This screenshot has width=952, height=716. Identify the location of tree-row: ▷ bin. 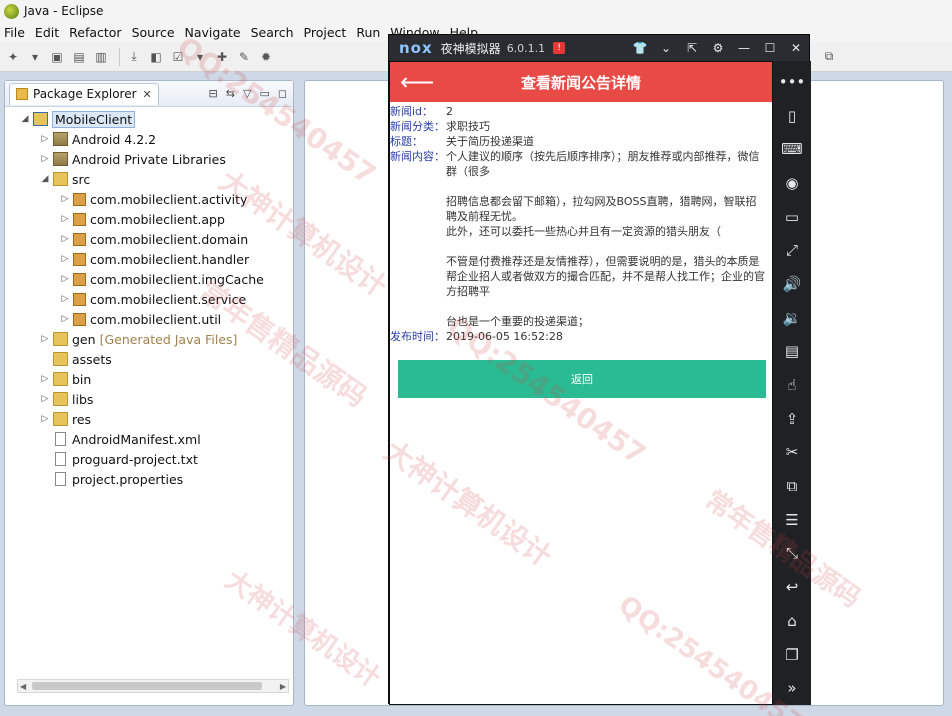
(149, 379).